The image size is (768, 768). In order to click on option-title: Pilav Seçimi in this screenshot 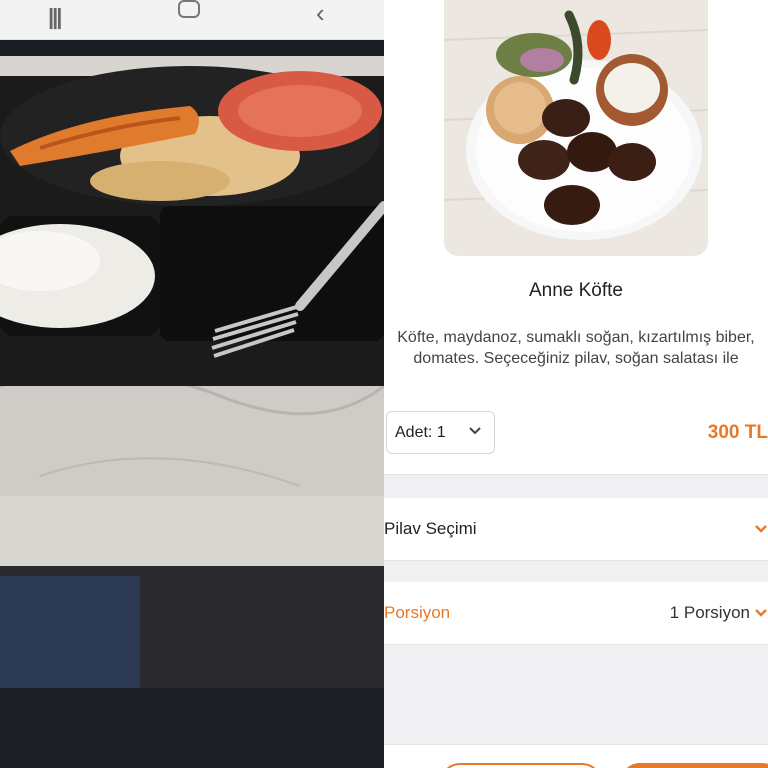, I will do `click(430, 528)`.